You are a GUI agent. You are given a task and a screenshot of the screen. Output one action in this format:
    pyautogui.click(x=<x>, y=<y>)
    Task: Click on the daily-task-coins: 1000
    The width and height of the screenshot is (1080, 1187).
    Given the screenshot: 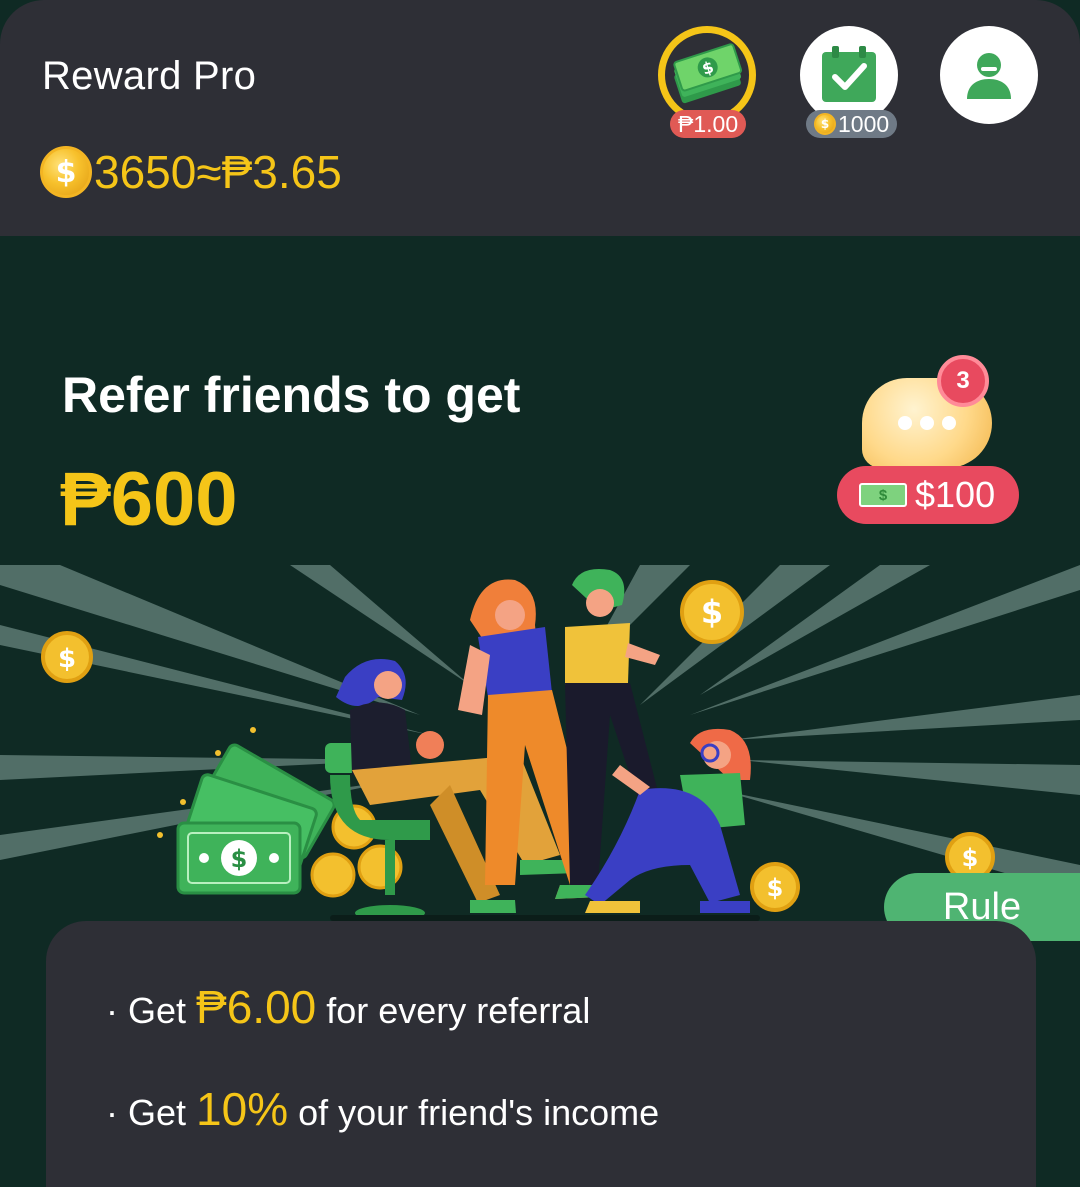 What is the action you would take?
    pyautogui.click(x=864, y=124)
    